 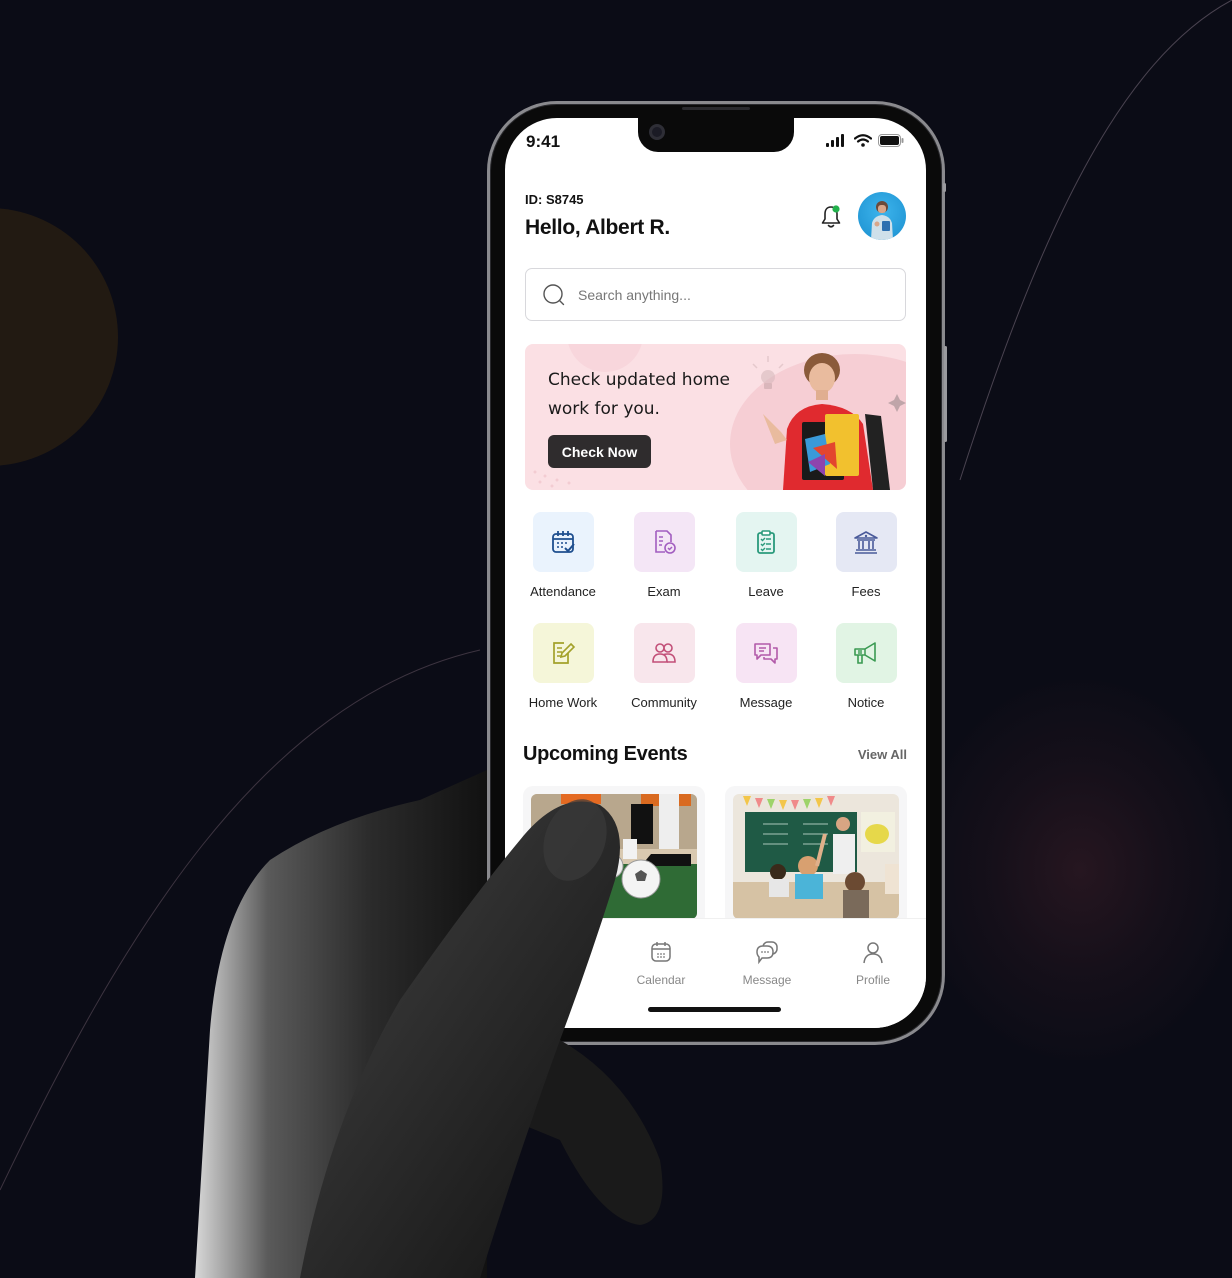 I want to click on tab-home: Home, so click(x=559, y=963).